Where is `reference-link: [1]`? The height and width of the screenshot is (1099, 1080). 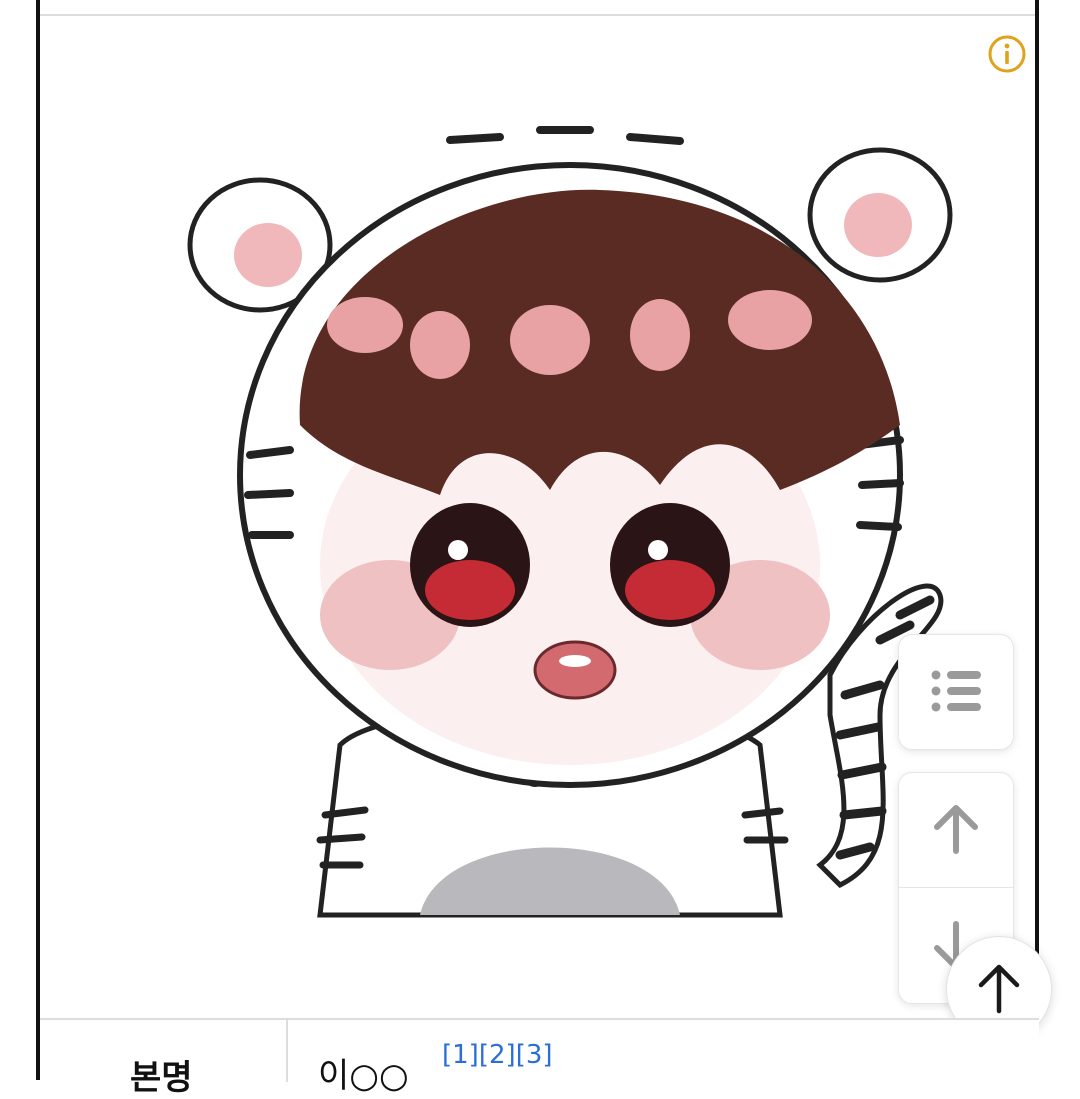
reference-link: [1] is located at coordinates (460, 1055).